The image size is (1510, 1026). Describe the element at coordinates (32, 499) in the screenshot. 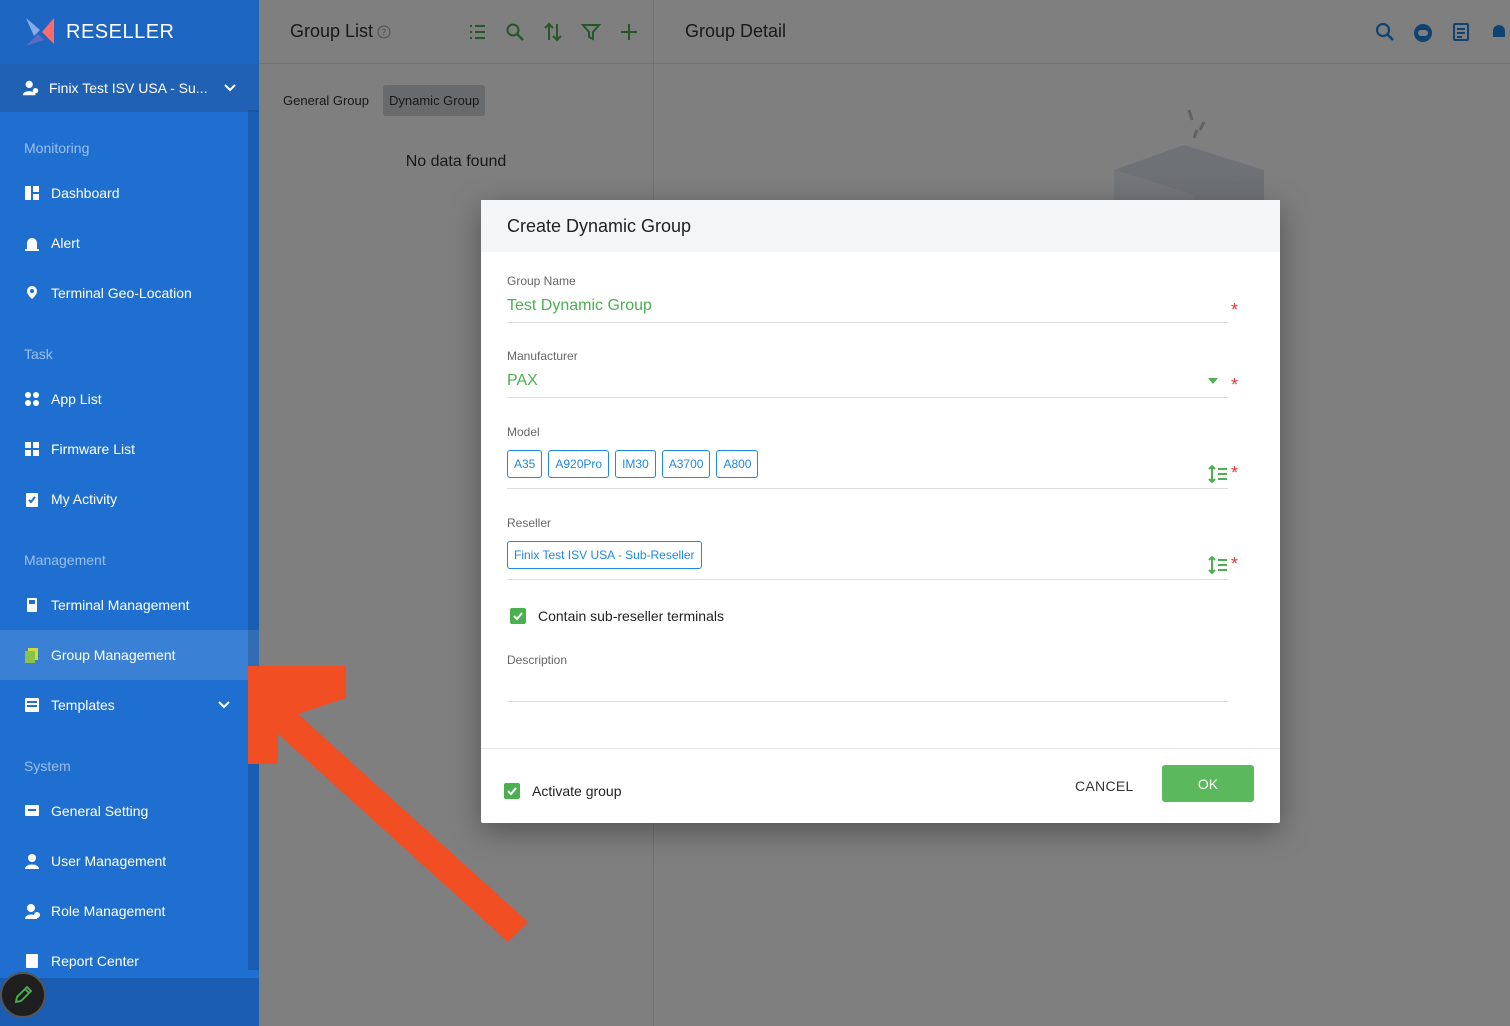

I see `clipboard-icon` at that location.